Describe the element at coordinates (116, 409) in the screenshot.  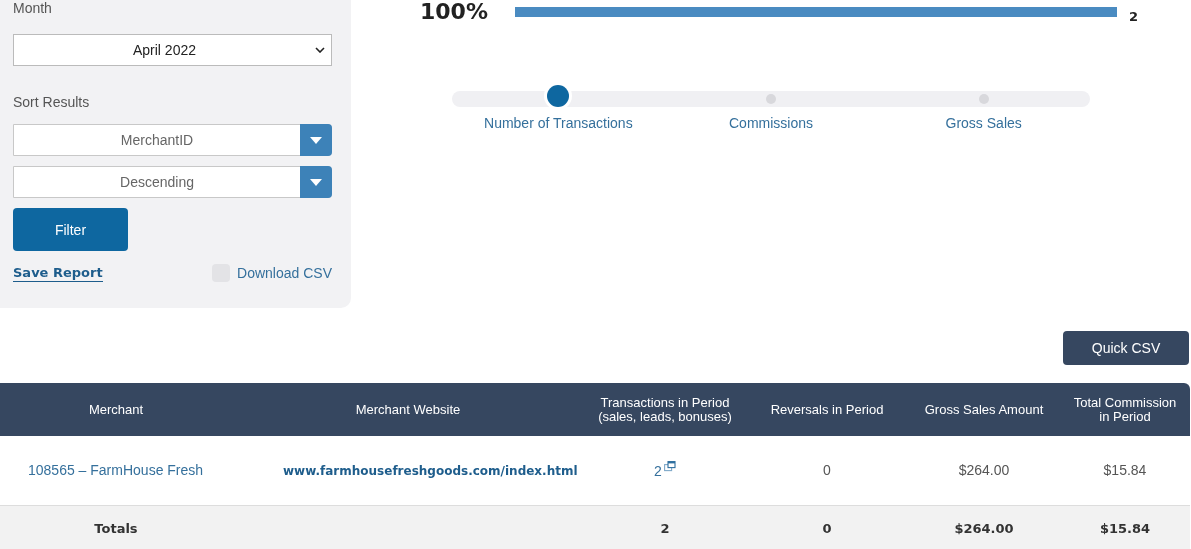
I see `column-header: Merchant` at that location.